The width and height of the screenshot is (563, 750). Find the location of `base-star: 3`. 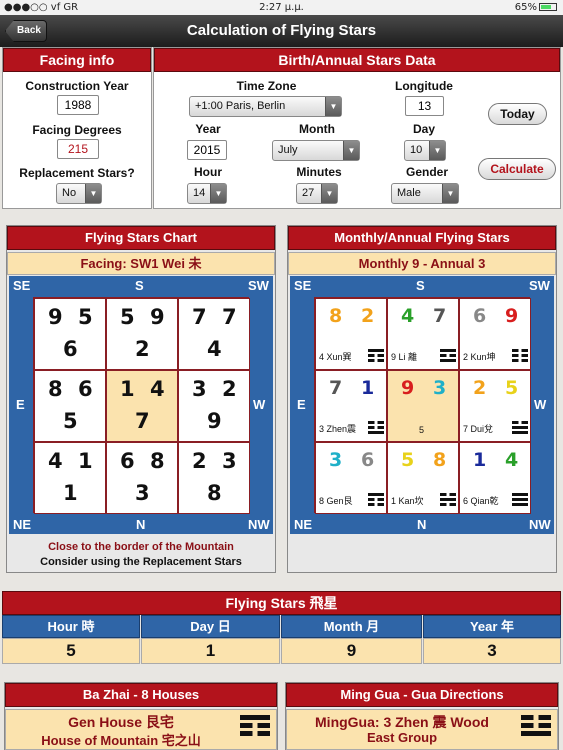

base-star: 3 is located at coordinates (142, 493).